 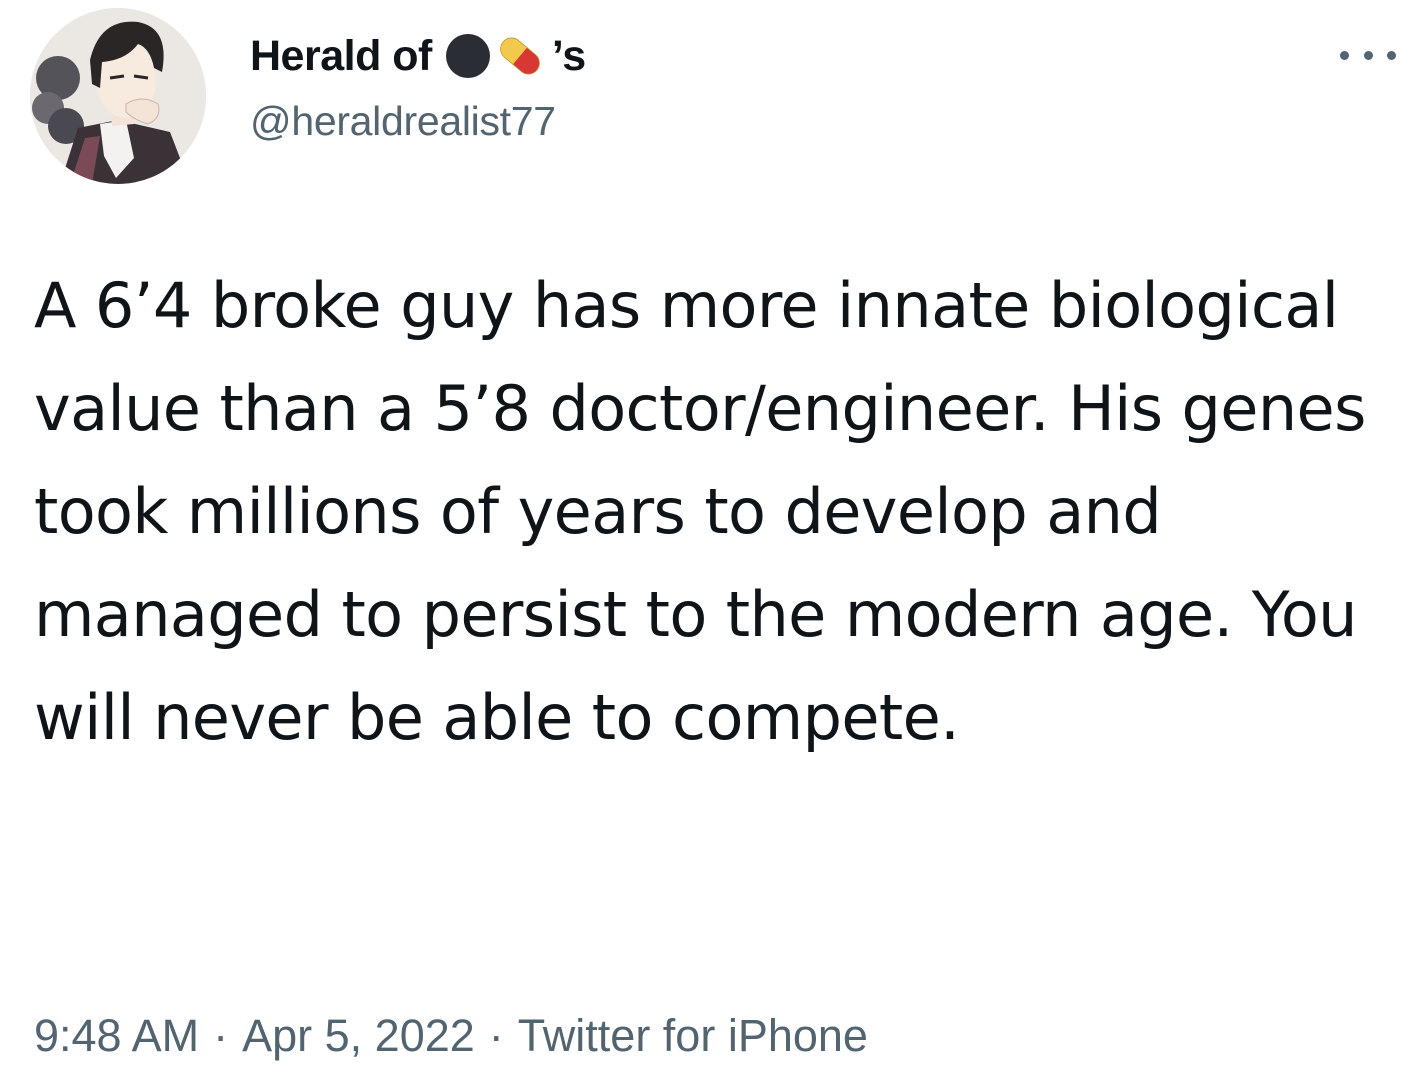 What do you see at coordinates (693, 1036) in the screenshot?
I see `tweet-source: Twitter for iPhone` at bounding box center [693, 1036].